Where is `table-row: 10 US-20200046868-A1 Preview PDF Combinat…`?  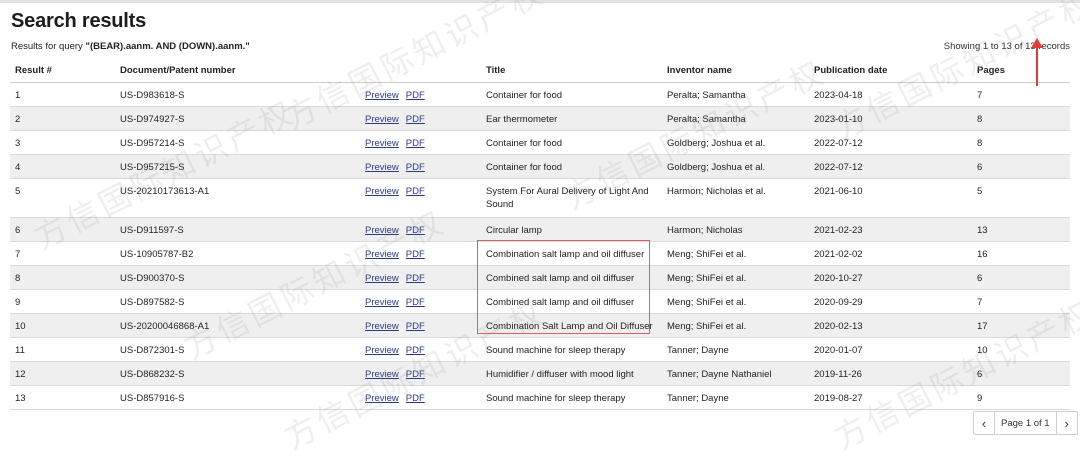 table-row: 10 US-20200046868-A1 Preview PDF Combinat… is located at coordinates (540, 325).